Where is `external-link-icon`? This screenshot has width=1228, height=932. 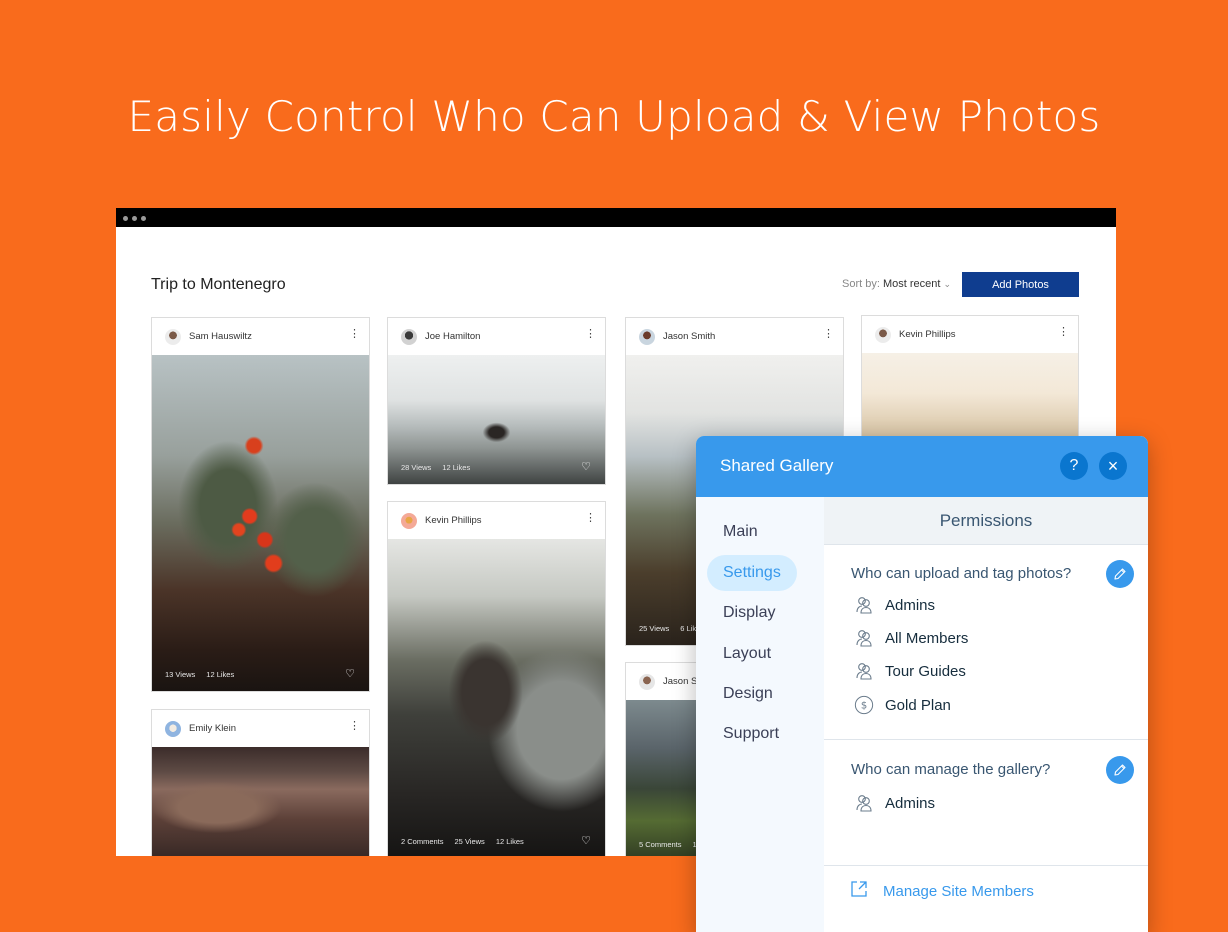 external-link-icon is located at coordinates (859, 891).